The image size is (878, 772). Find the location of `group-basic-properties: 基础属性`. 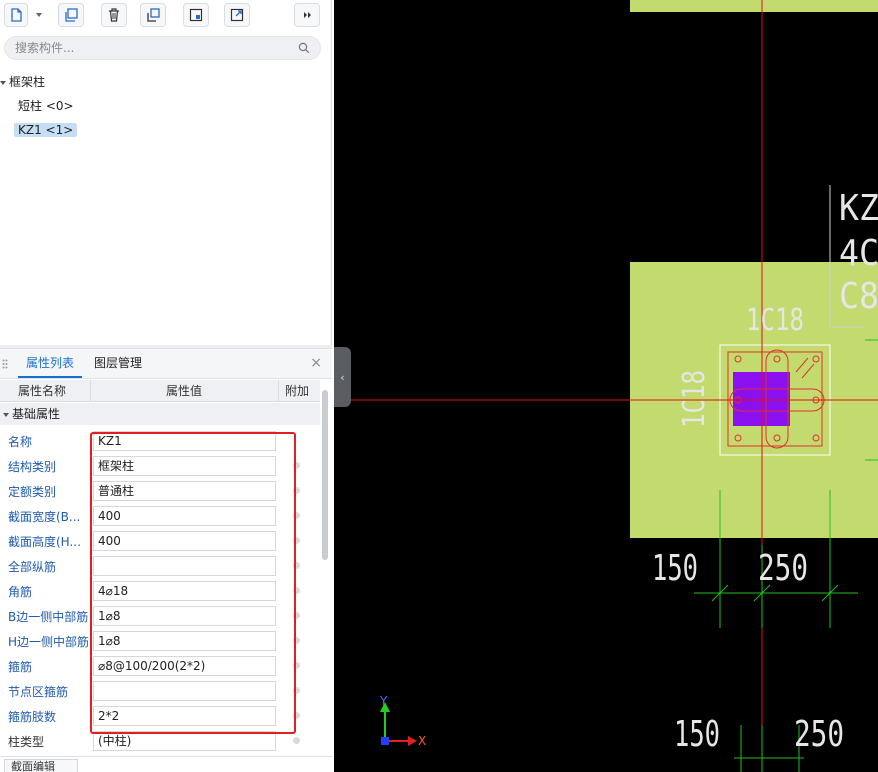

group-basic-properties: 基础属性 is located at coordinates (160, 414).